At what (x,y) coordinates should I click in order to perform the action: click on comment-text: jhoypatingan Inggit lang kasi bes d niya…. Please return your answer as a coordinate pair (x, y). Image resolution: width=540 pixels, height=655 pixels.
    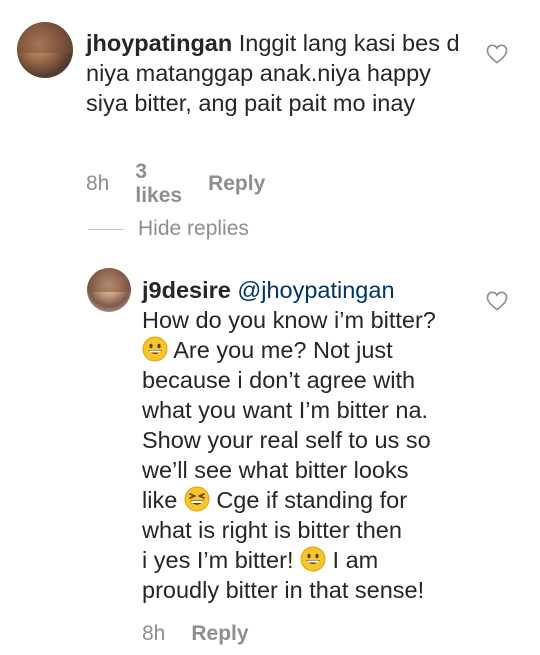
    Looking at the image, I should click on (281, 73).